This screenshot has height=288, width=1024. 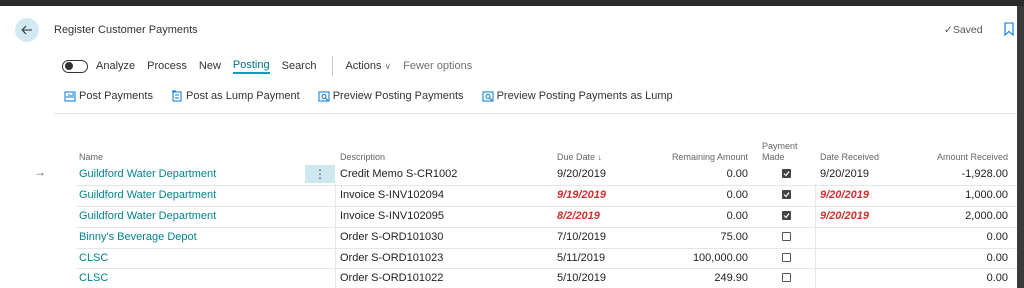 What do you see at coordinates (512, 3) in the screenshot?
I see `window-top-bar` at bounding box center [512, 3].